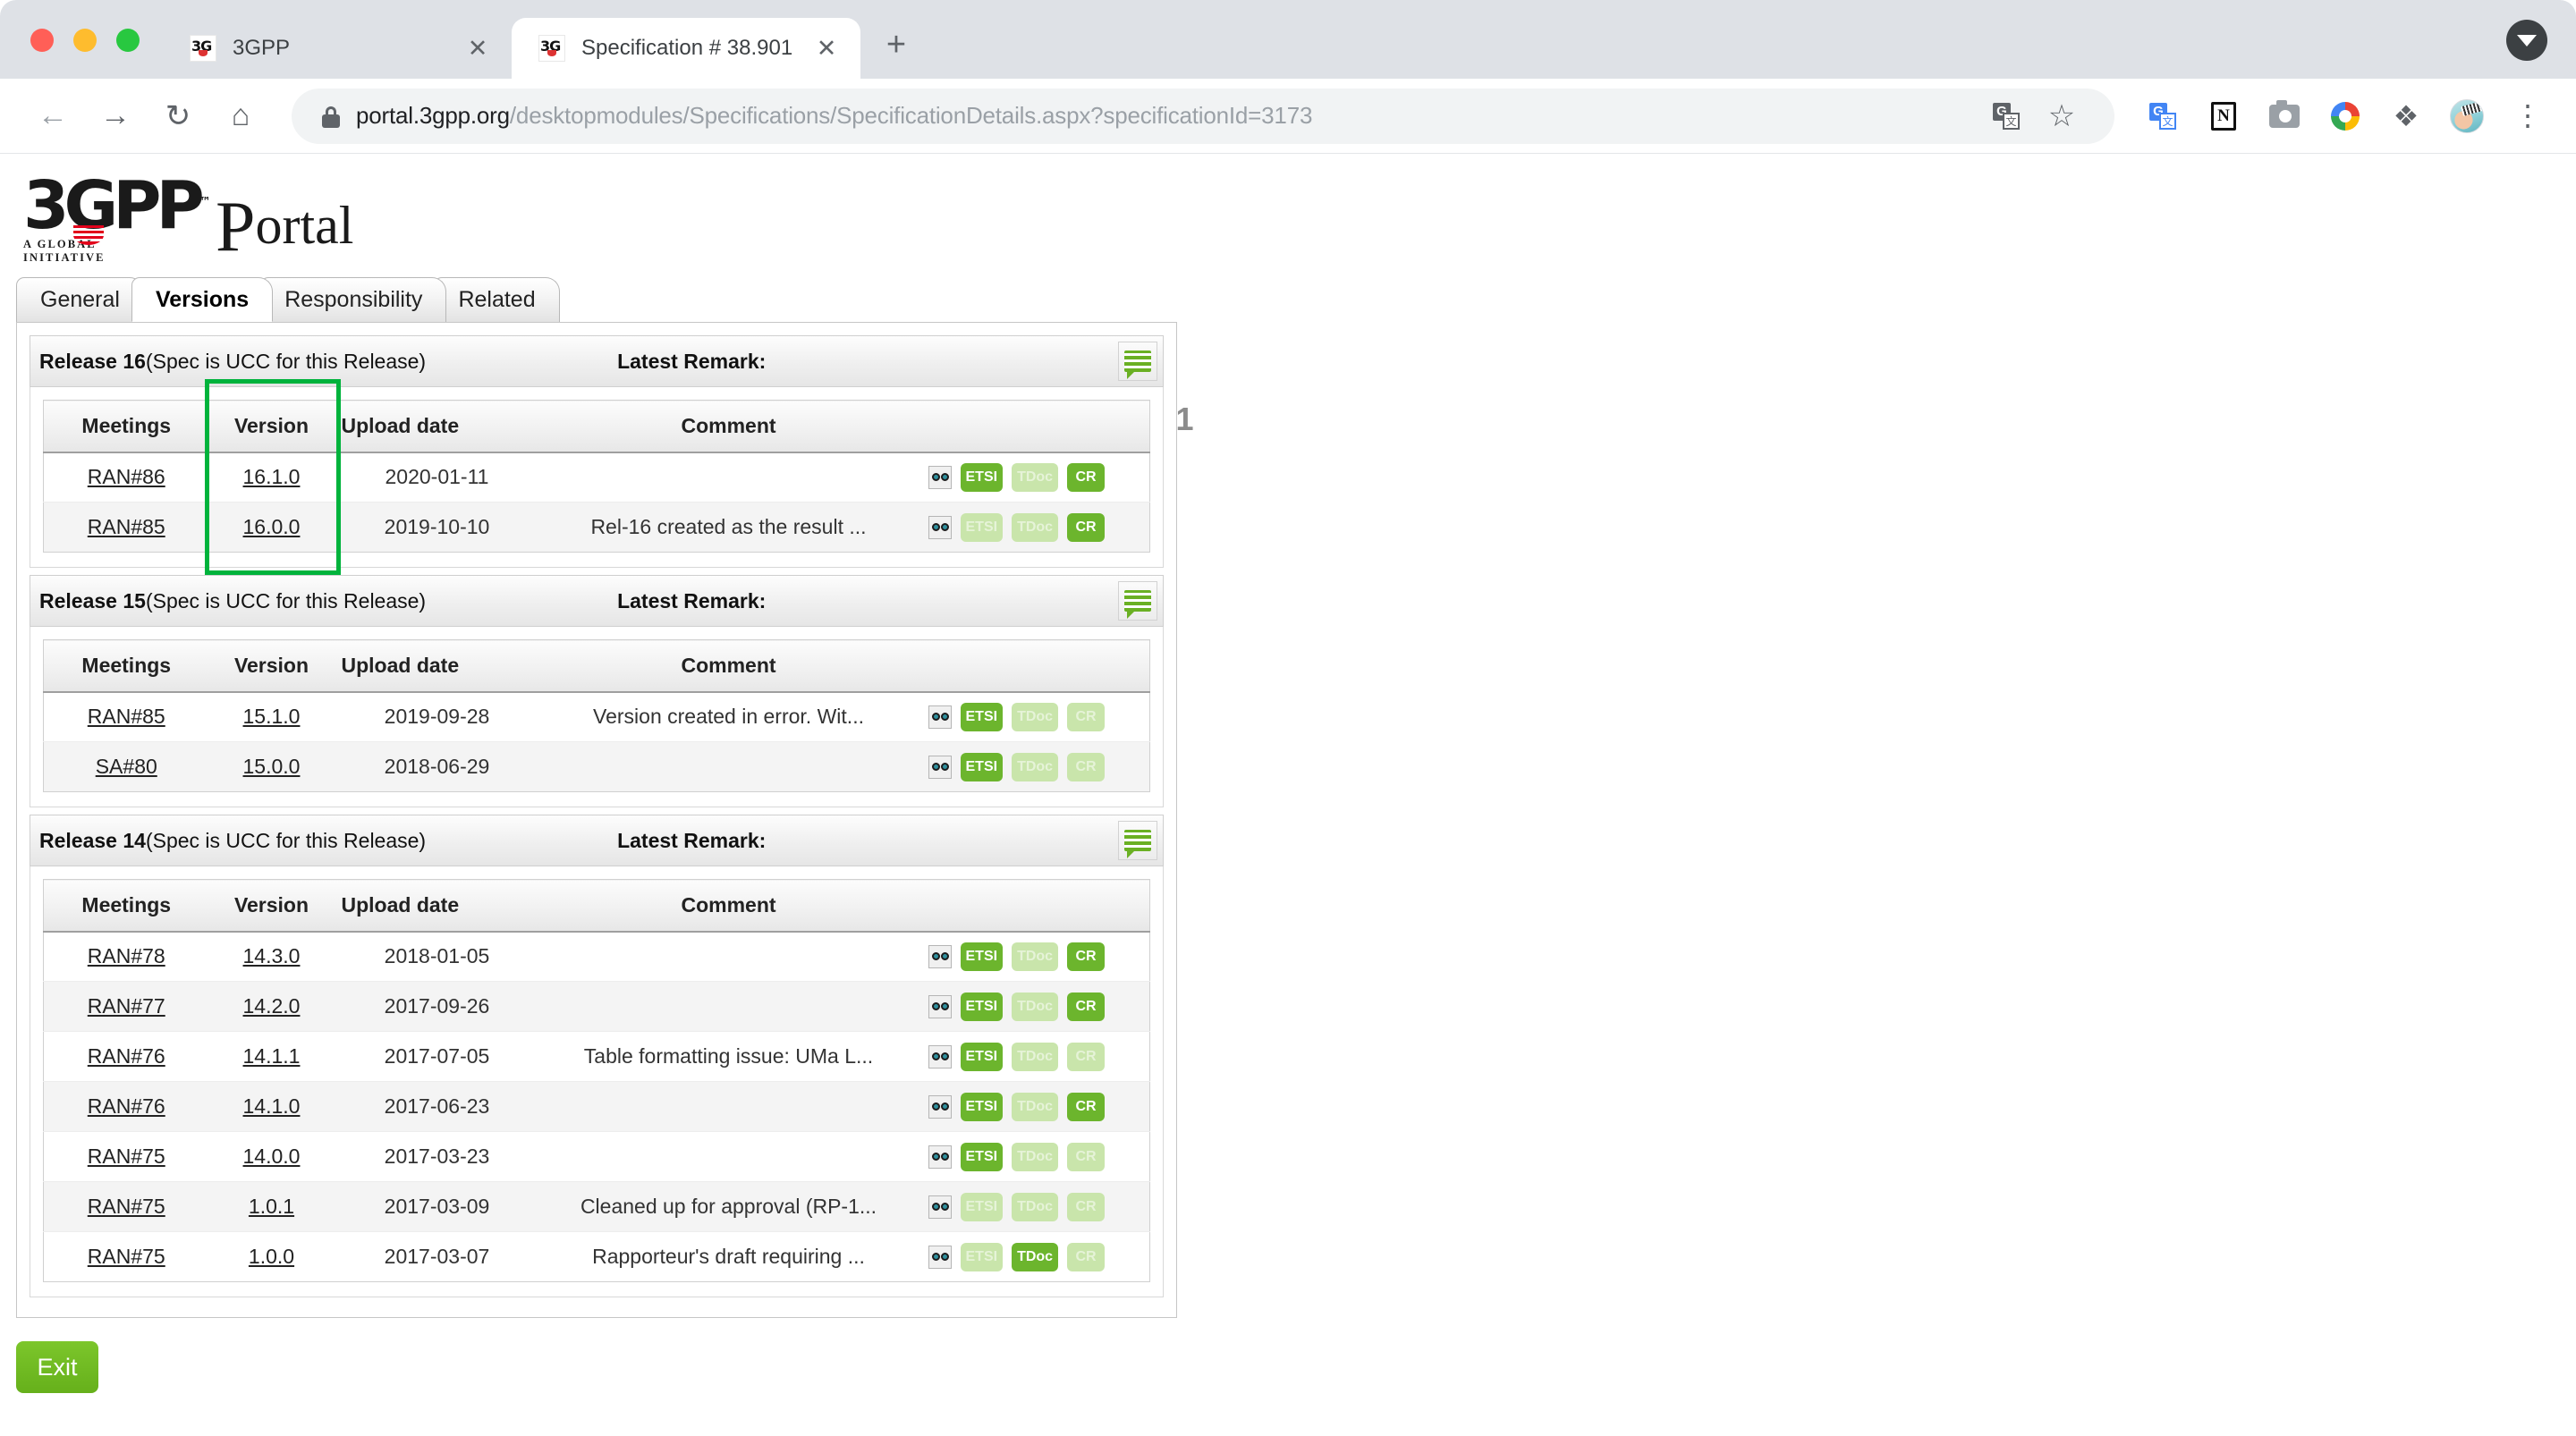 The width and height of the screenshot is (2576, 1436). I want to click on meeting-cell: RAN#78, so click(126, 957).